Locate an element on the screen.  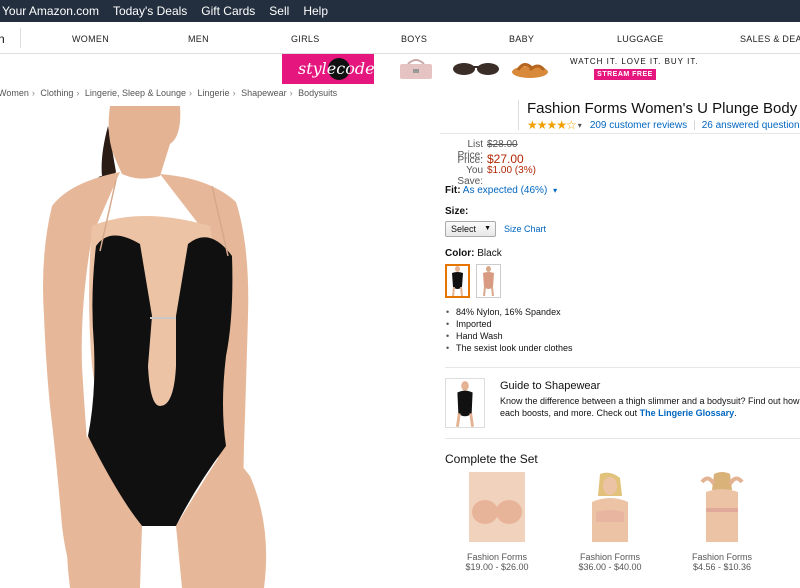
breadcrumb-lingerie: Lingerie is located at coordinates (214, 93).